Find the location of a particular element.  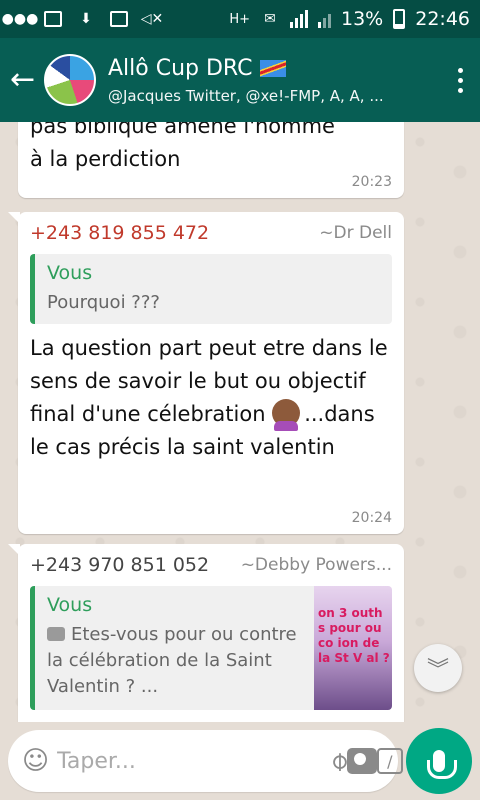

mute-icon: ◁✕ is located at coordinates (152, 19).